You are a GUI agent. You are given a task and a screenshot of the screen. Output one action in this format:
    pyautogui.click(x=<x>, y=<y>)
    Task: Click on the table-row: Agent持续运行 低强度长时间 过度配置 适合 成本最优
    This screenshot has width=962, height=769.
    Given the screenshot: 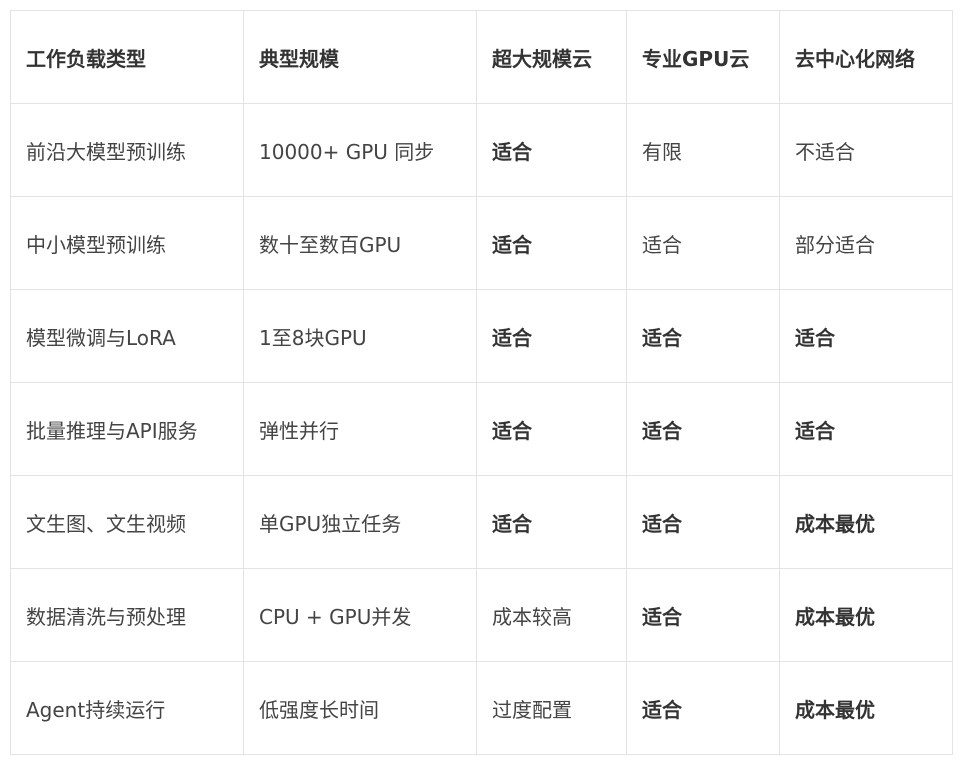 What is the action you would take?
    pyautogui.click(x=481, y=708)
    